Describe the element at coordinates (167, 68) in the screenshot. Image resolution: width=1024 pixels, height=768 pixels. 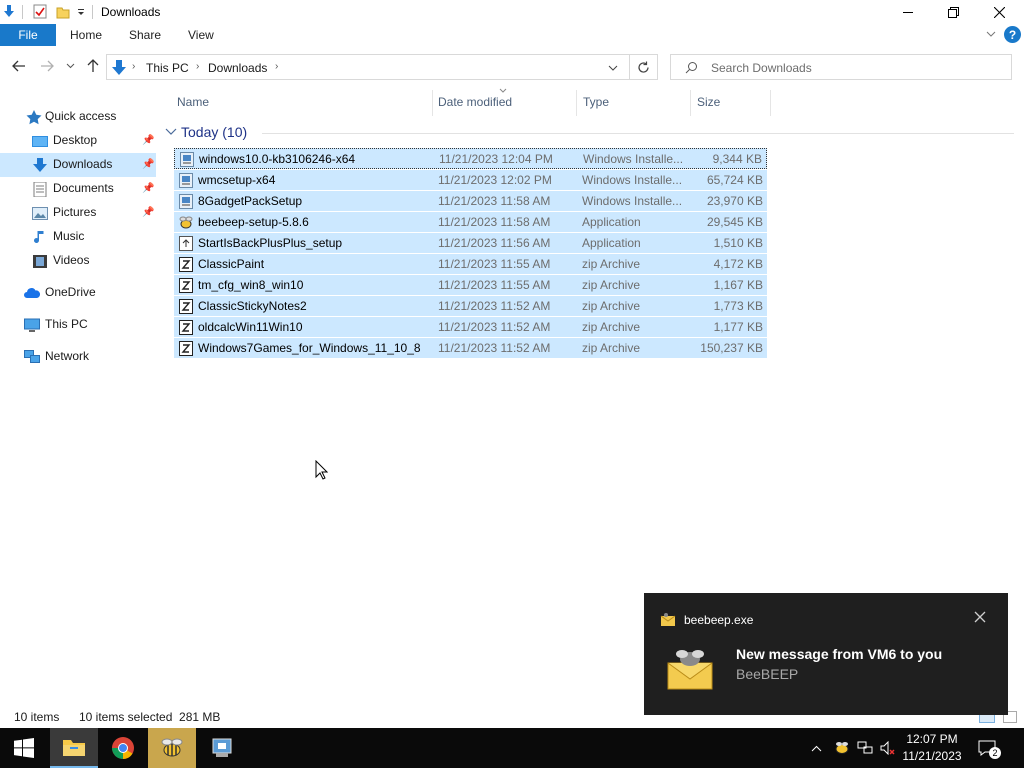
I see `breadcrumb-this-pc: This PC` at that location.